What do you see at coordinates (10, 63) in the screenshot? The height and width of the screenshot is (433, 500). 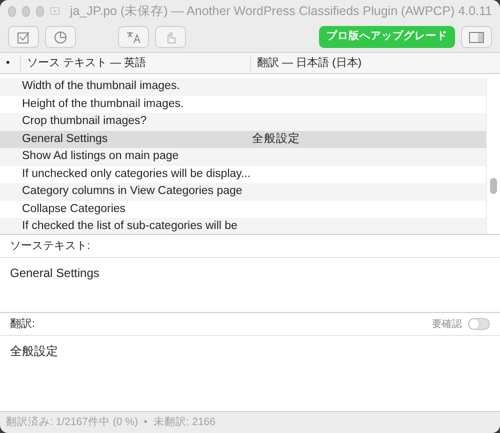 I see `column-header: •` at bounding box center [10, 63].